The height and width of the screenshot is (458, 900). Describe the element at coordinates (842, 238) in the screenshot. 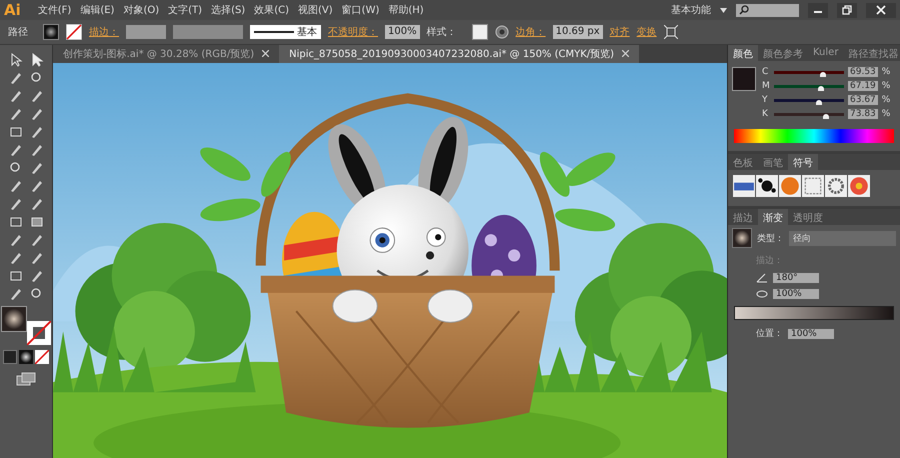

I see `gradient-type-dropdown: 径向` at that location.